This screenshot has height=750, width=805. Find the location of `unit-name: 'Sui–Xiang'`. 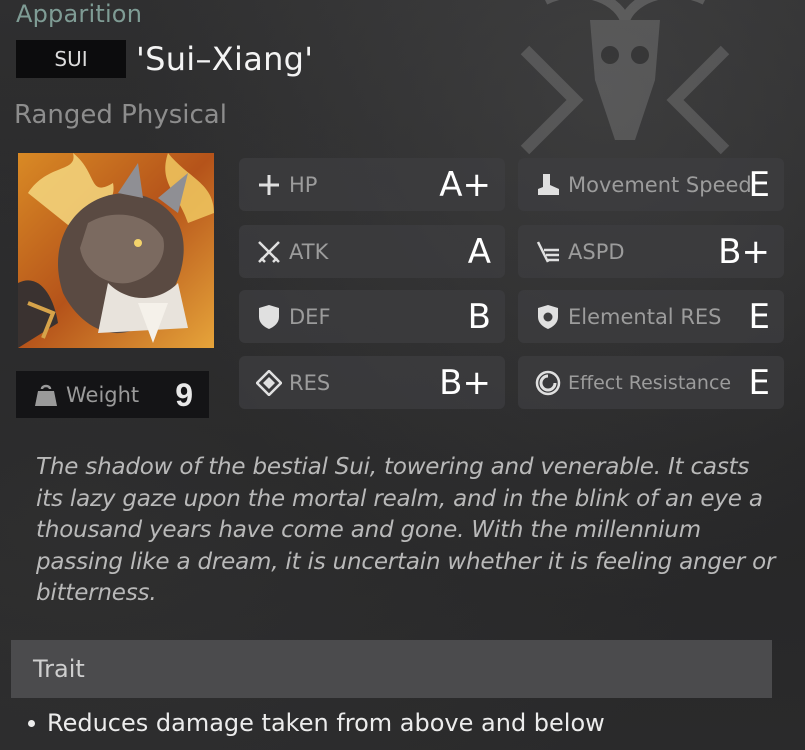

unit-name: 'Sui–Xiang' is located at coordinates (225, 59).